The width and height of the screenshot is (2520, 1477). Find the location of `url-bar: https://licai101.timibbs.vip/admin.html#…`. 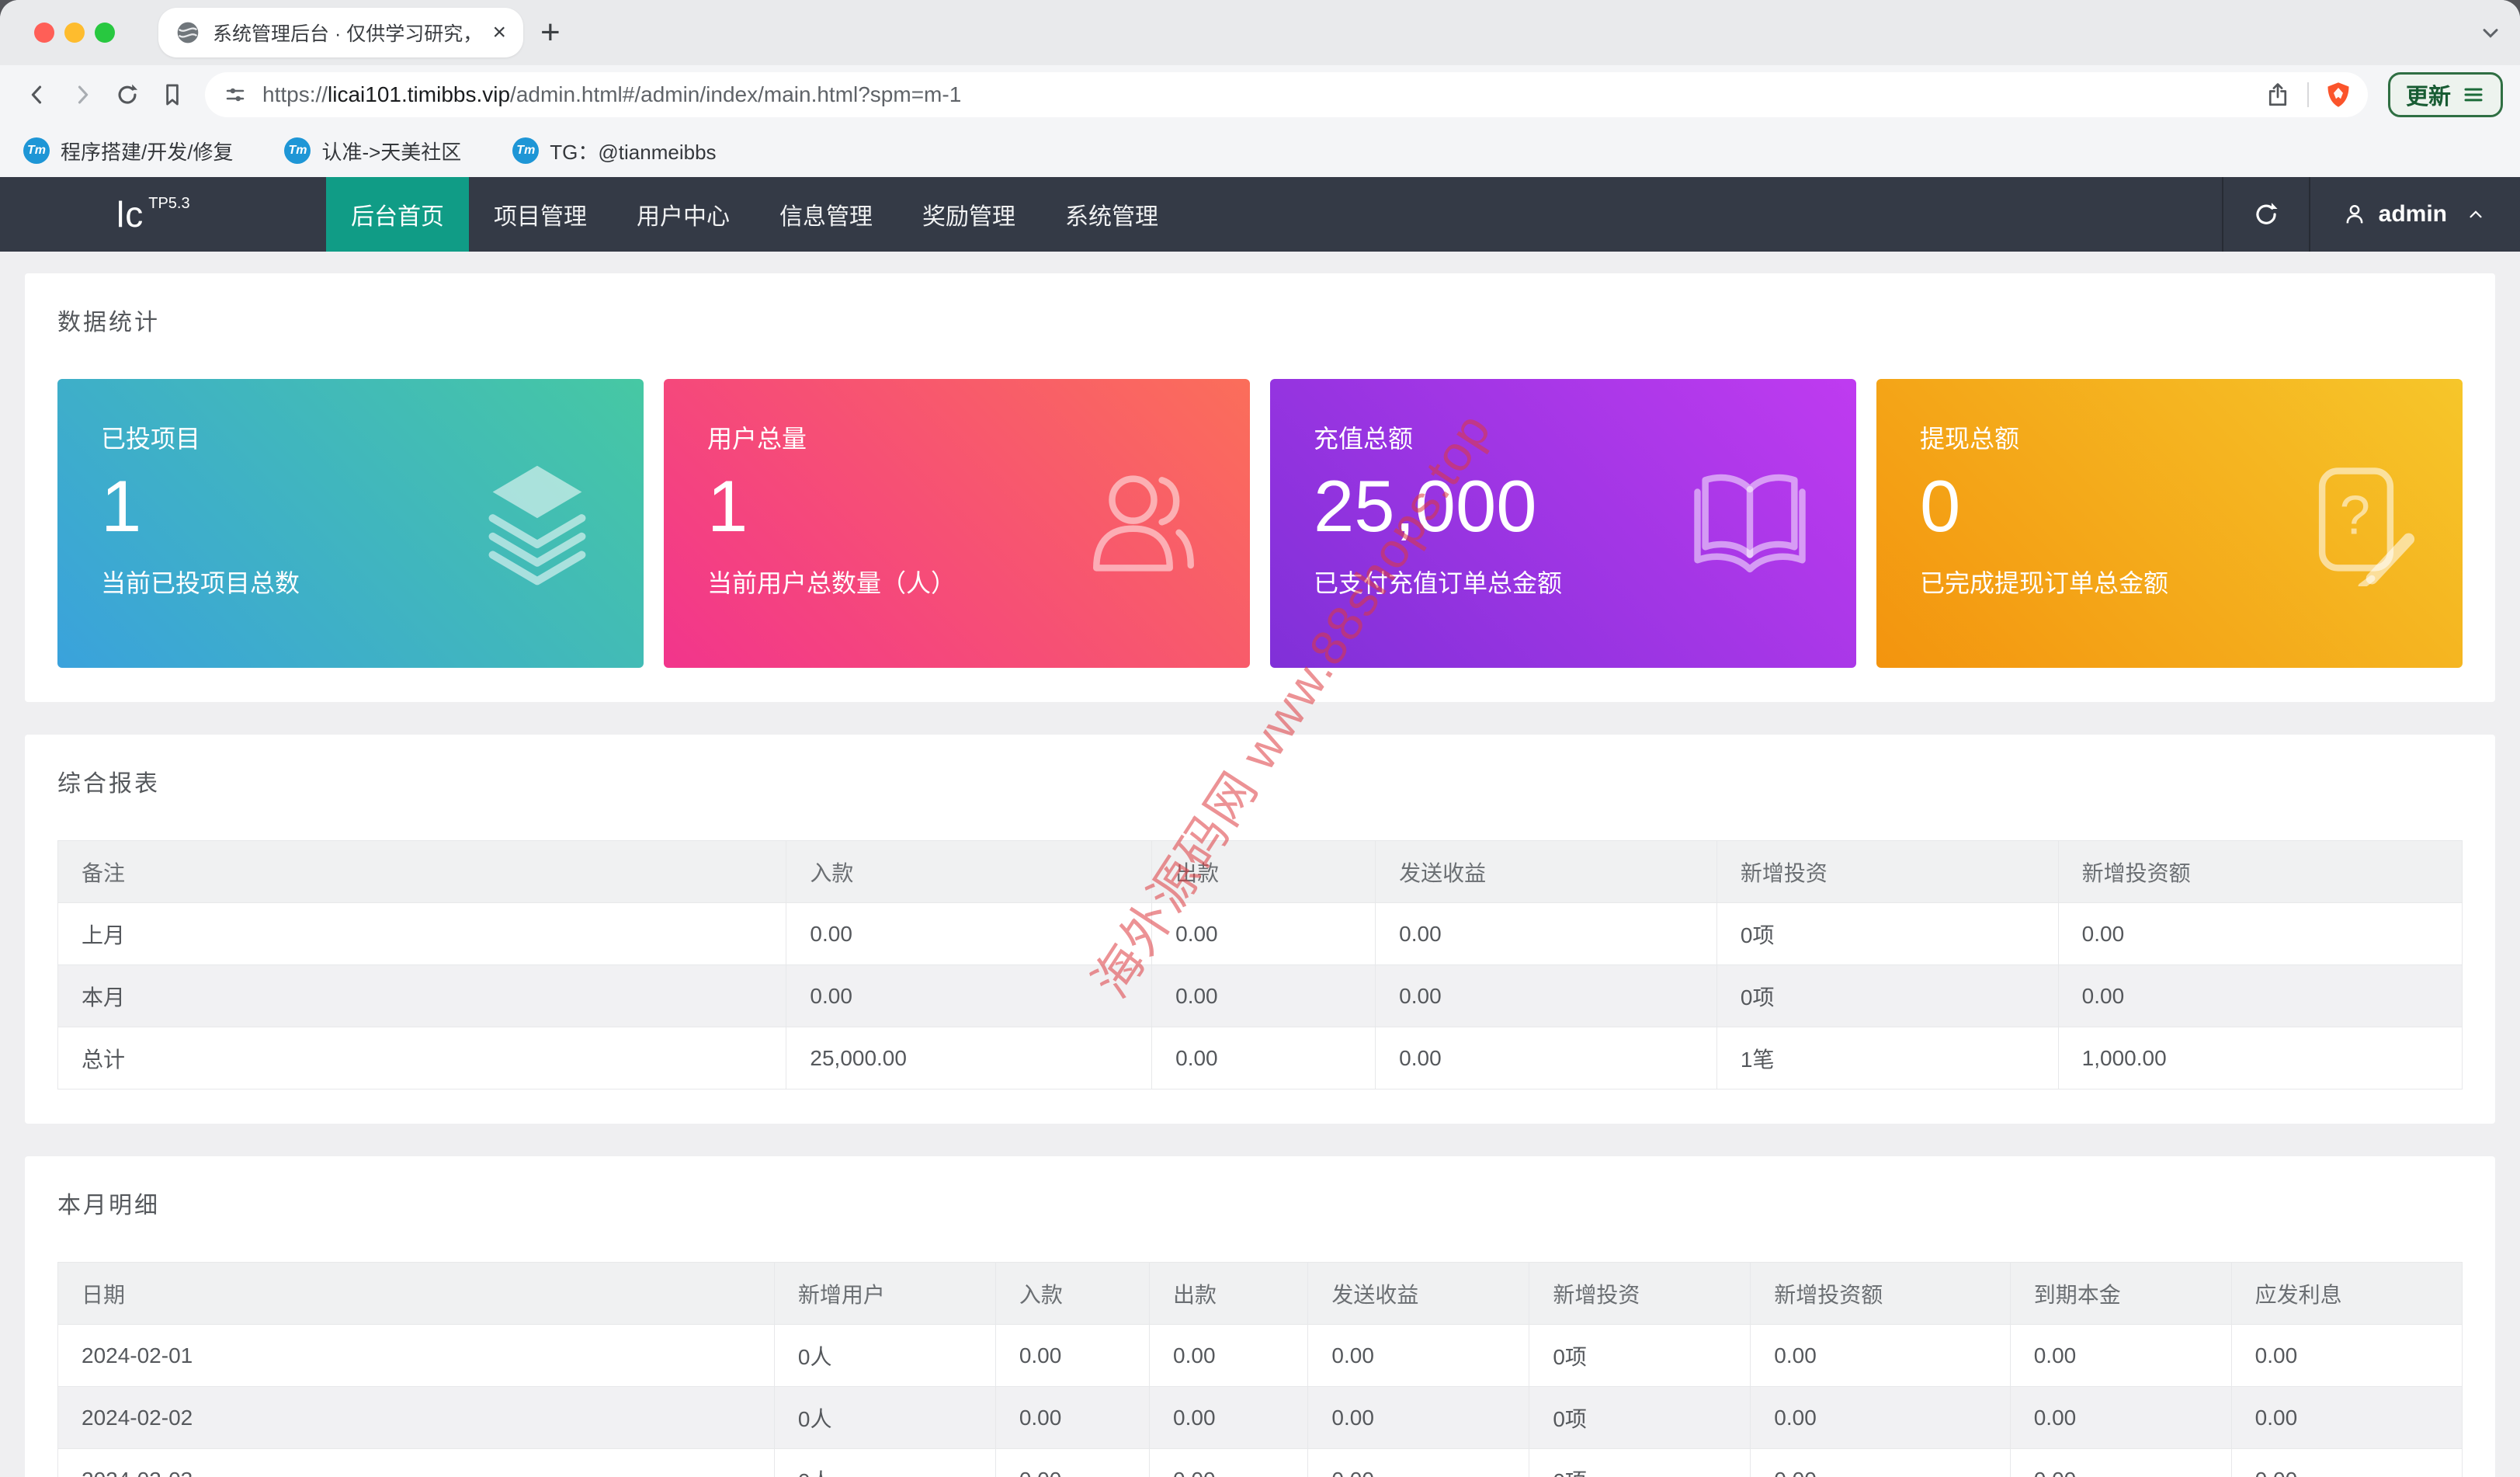

url-bar: https://licai101.timibbs.vip/admin.html#… is located at coordinates (1286, 94).